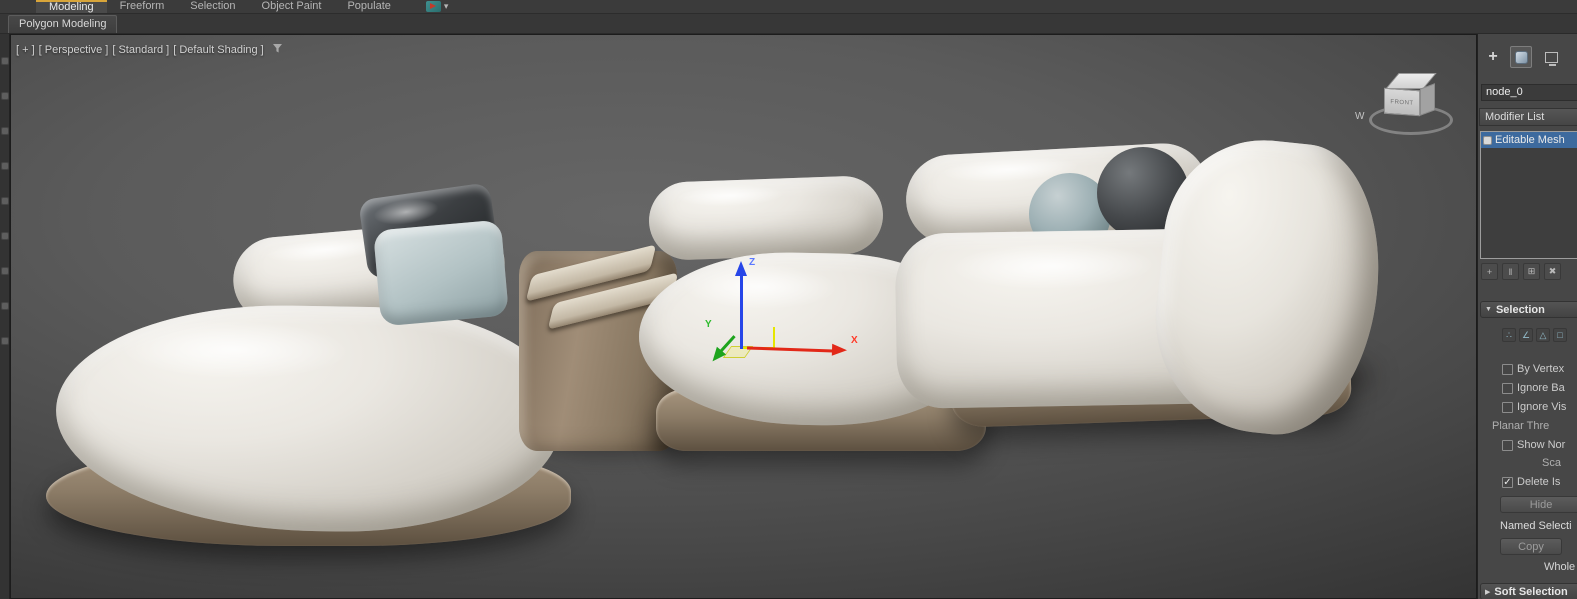 The width and height of the screenshot is (1577, 599). I want to click on display-tab-icon, so click(1551, 57).